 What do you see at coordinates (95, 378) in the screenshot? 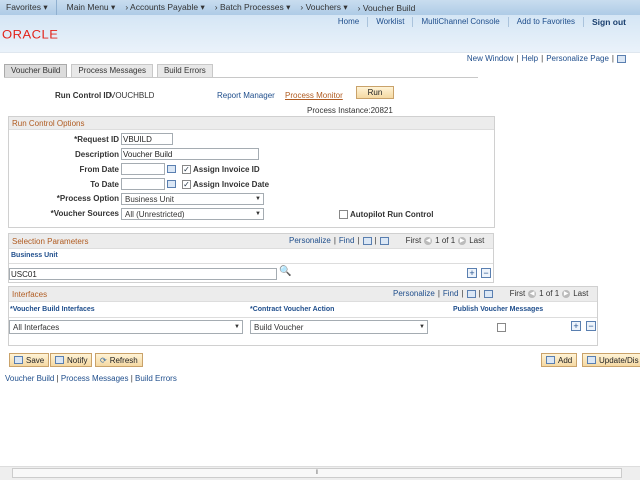
I see `footer-link-process-messages: Process Messages` at bounding box center [95, 378].